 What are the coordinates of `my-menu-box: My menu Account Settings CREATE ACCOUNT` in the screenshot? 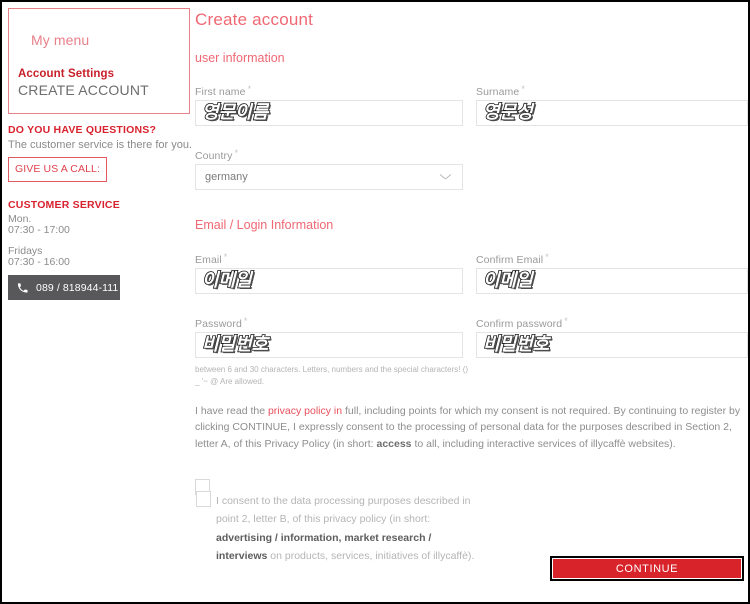 It's located at (99, 61).